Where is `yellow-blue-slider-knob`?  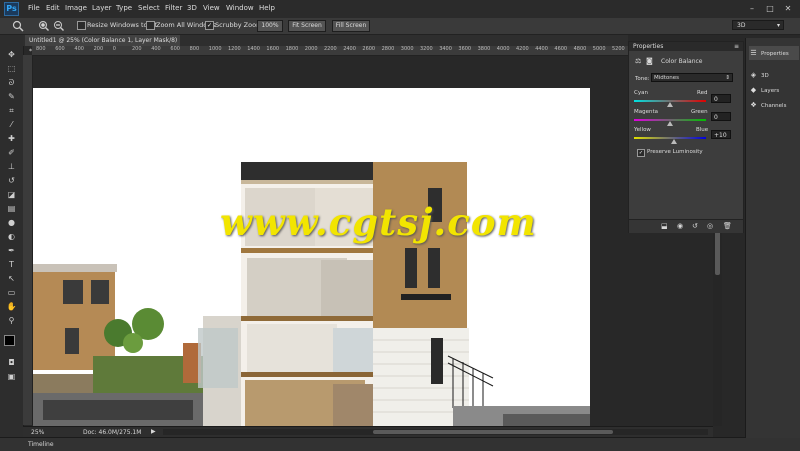 yellow-blue-slider-knob is located at coordinates (673, 141).